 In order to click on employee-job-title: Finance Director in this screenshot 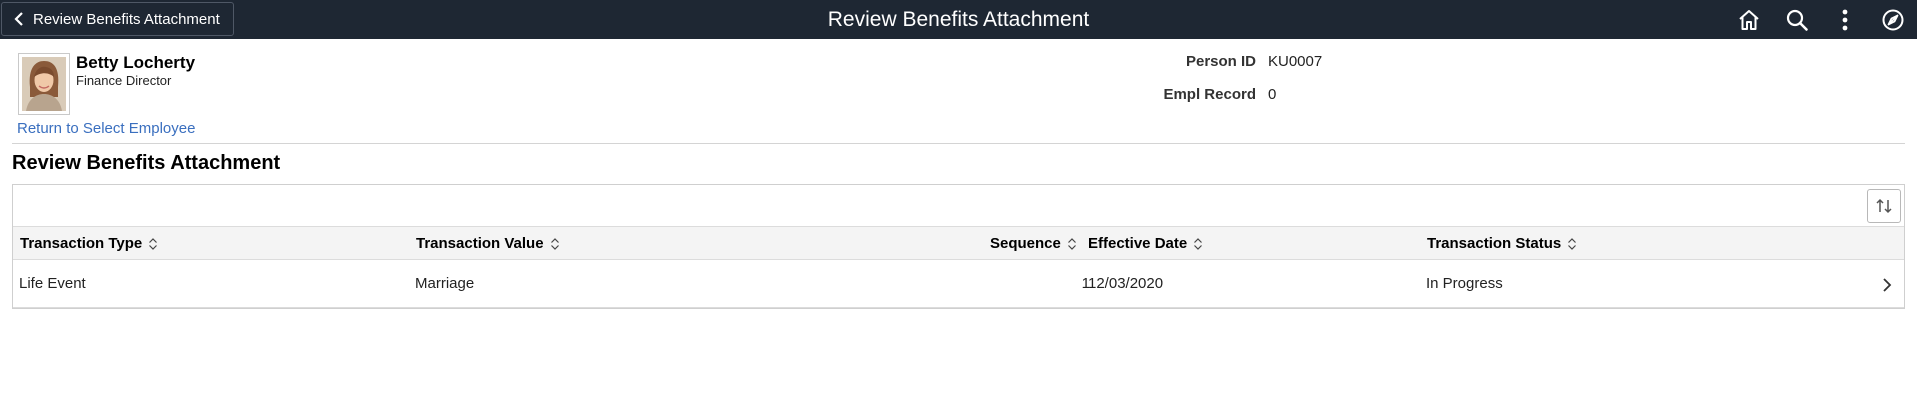, I will do `click(124, 80)`.